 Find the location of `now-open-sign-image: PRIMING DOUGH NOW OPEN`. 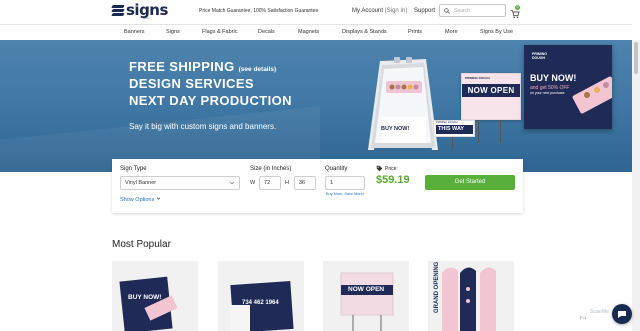

now-open-sign-image: PRIMING DOUGH NOW OPEN is located at coordinates (491, 96).